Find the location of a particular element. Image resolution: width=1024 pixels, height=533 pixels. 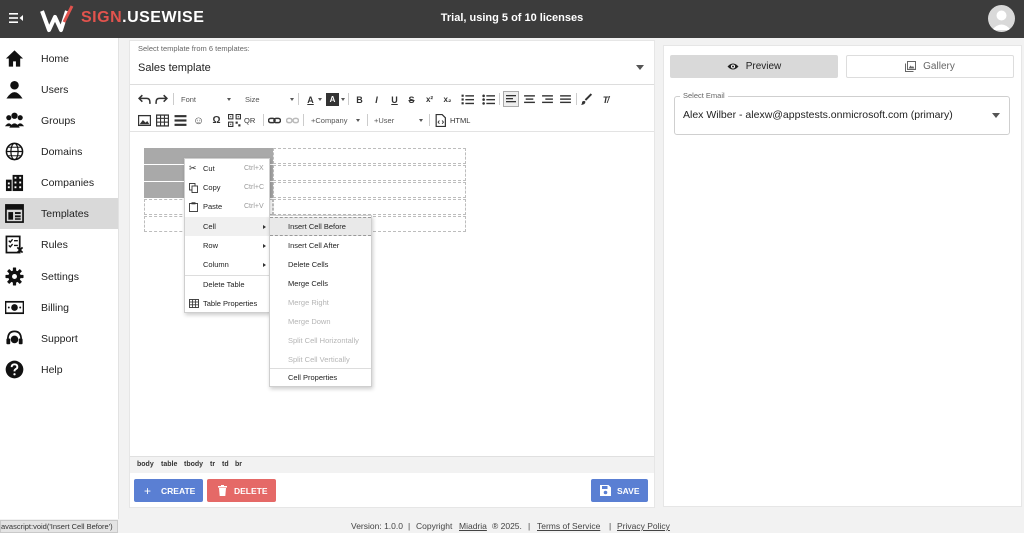

undo-icon is located at coordinates (144, 99).